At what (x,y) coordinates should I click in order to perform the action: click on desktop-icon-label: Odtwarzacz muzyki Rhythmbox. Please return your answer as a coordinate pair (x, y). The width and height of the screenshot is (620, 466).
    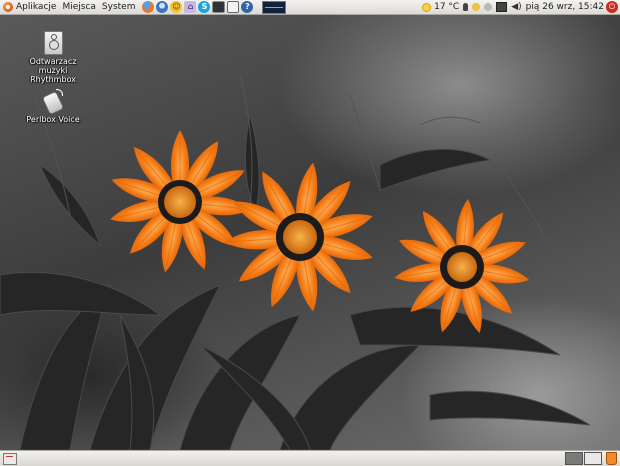
    Looking at the image, I should click on (53, 70).